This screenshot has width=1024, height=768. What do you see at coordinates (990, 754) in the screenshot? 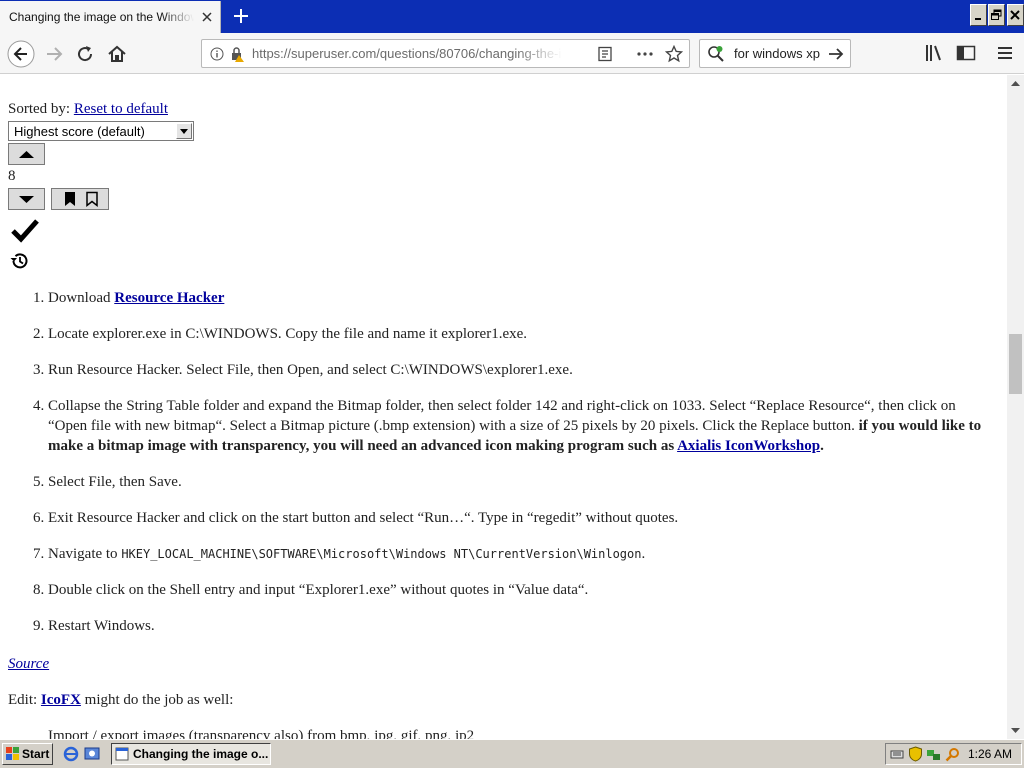
I see `clock: 1:26 AM` at bounding box center [990, 754].